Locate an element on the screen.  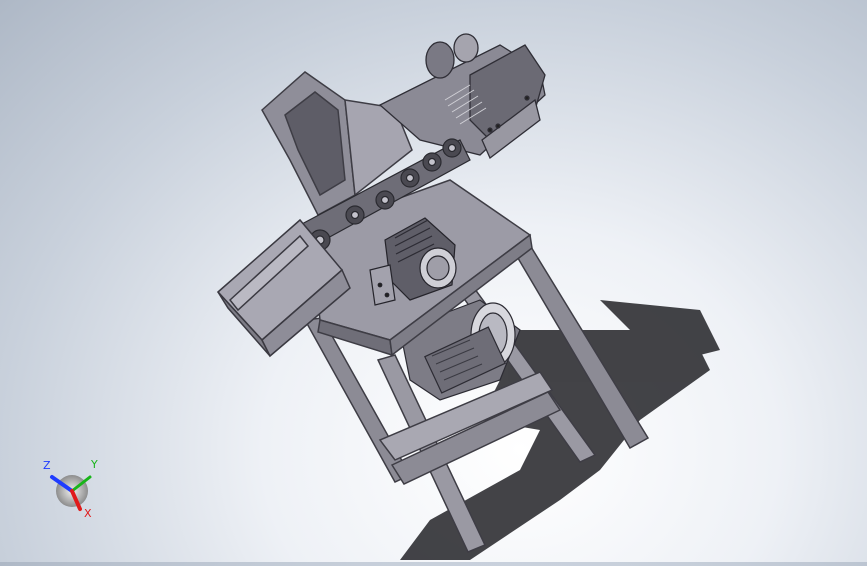
x-axis-label: X is located at coordinates (88, 513).